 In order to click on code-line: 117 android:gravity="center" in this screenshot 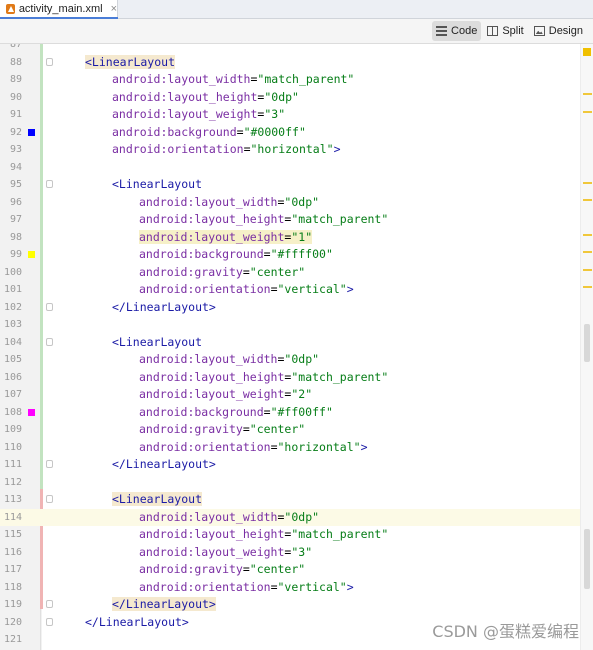, I will do `click(296, 570)`.